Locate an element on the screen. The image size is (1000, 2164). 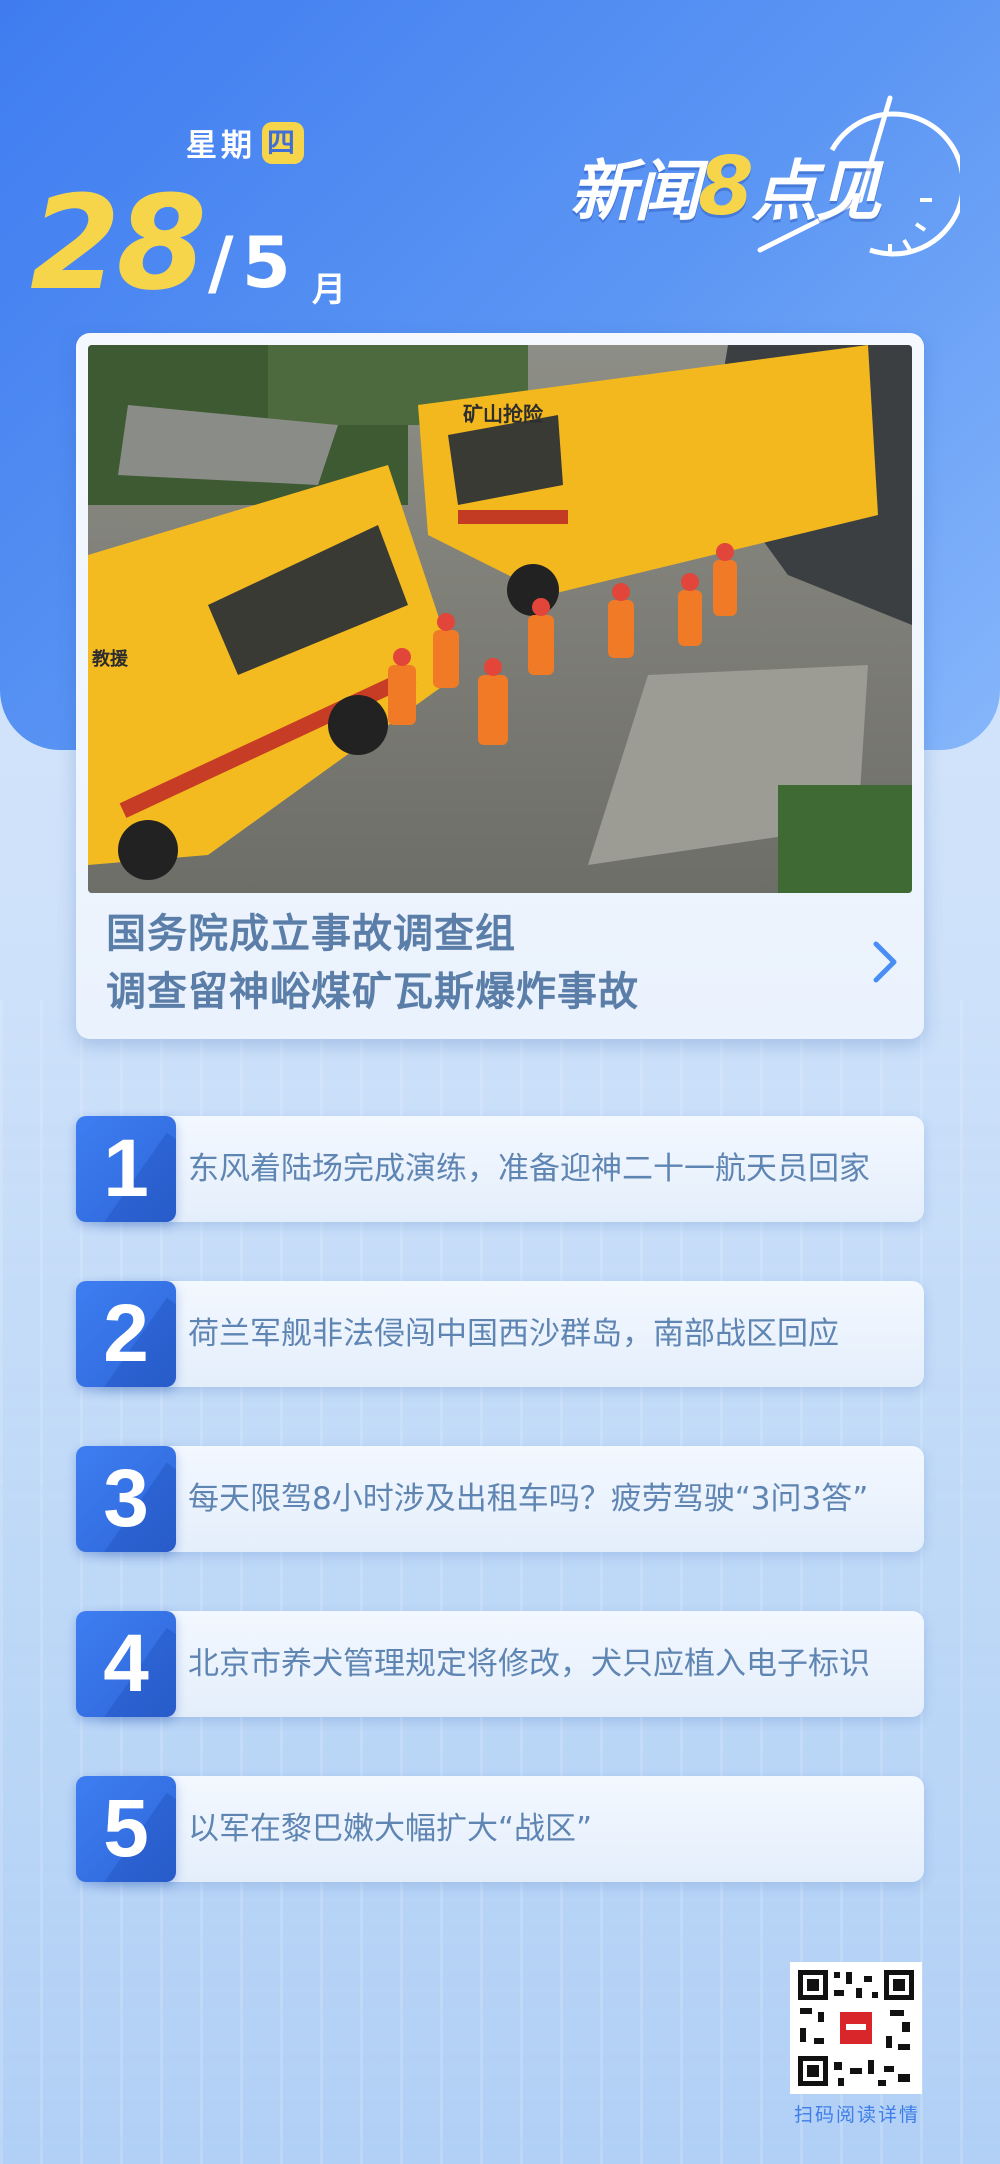
date-day: 28 is located at coordinates (118, 243).